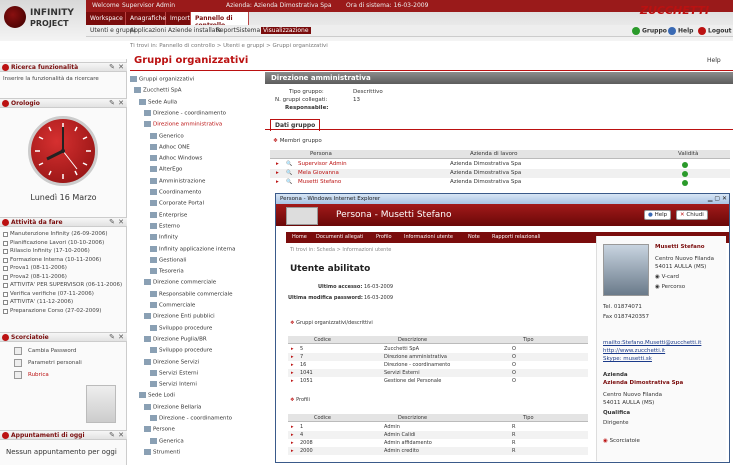  What do you see at coordinates (474, 237) in the screenshot?
I see `pnav-note: Note` at bounding box center [474, 237].